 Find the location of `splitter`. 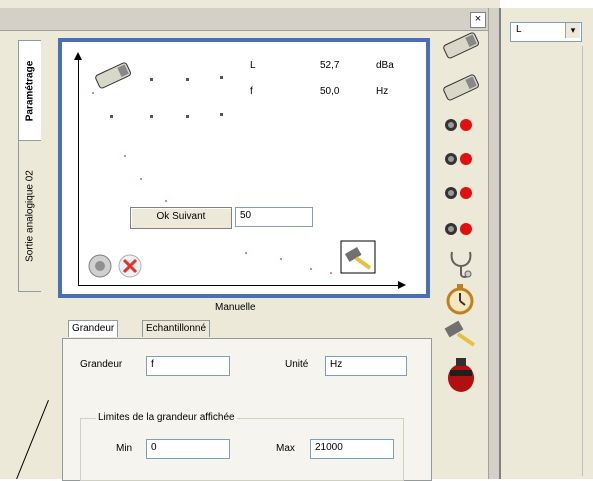

splitter is located at coordinates (494, 243).